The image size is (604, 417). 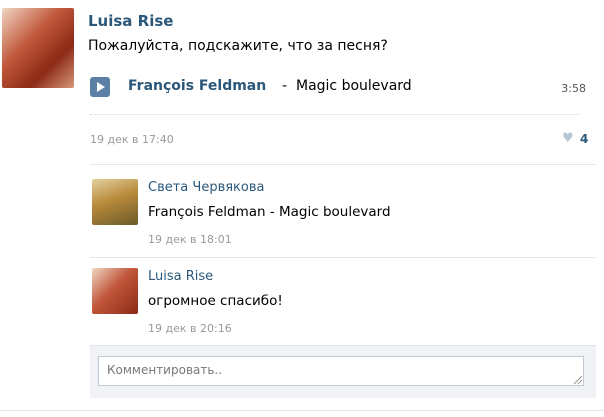 What do you see at coordinates (573, 88) in the screenshot?
I see `audio-duration: 3:58` at bounding box center [573, 88].